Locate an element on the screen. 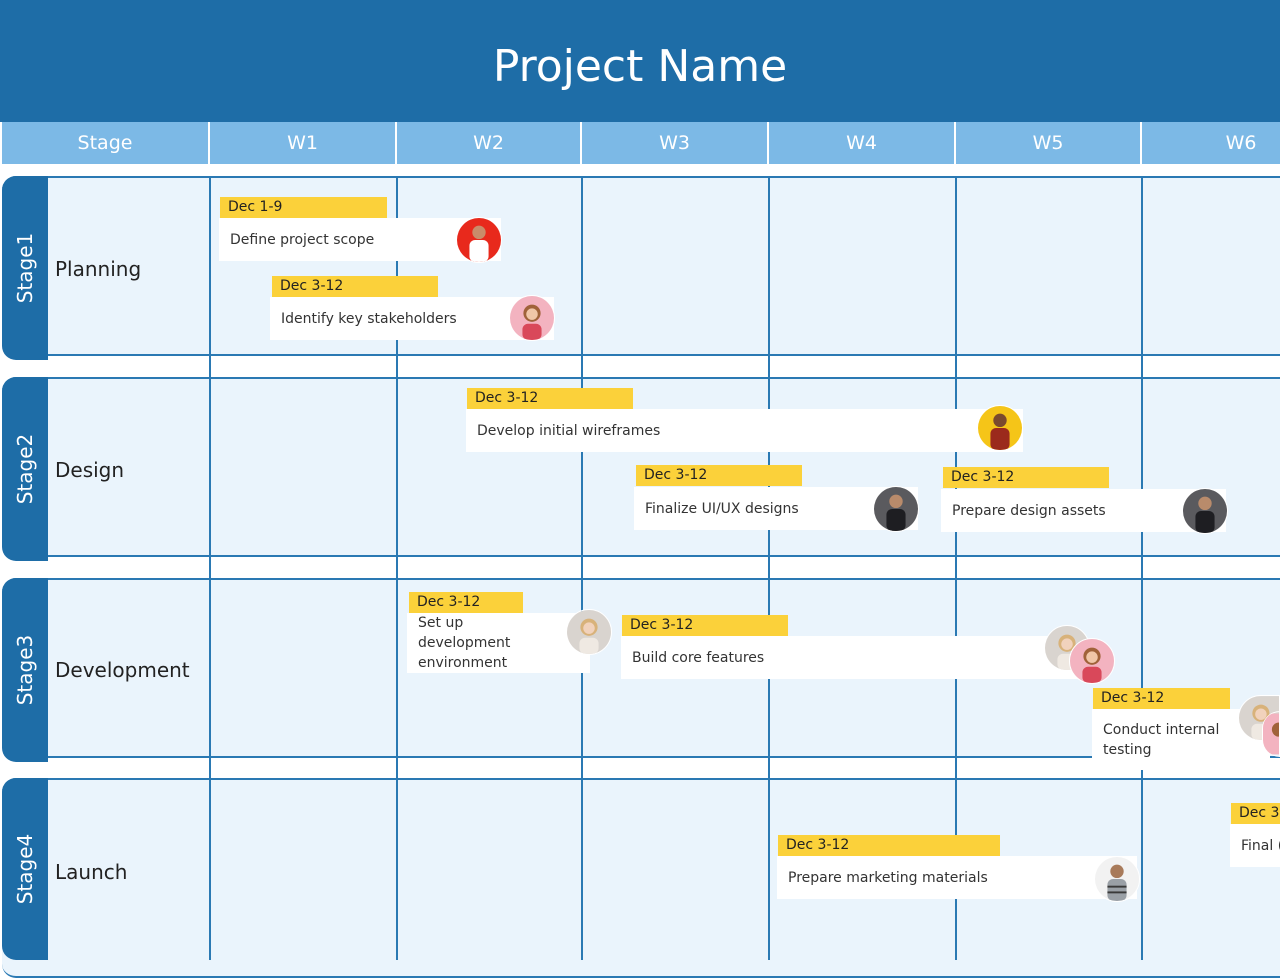 This screenshot has height=978, width=1280. task-card-dev-env: Set up development environment is located at coordinates (498, 643).